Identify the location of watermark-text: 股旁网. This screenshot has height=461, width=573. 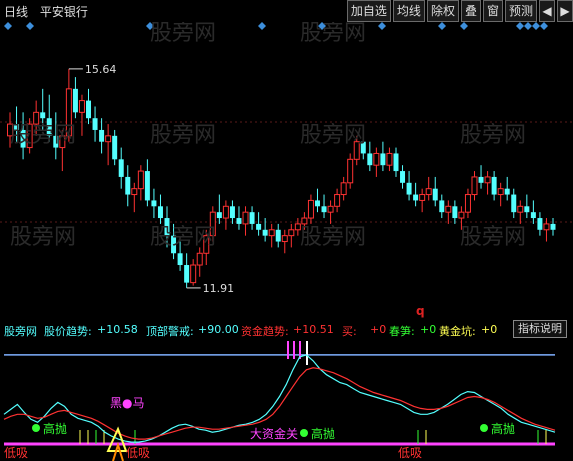
(20, 331).